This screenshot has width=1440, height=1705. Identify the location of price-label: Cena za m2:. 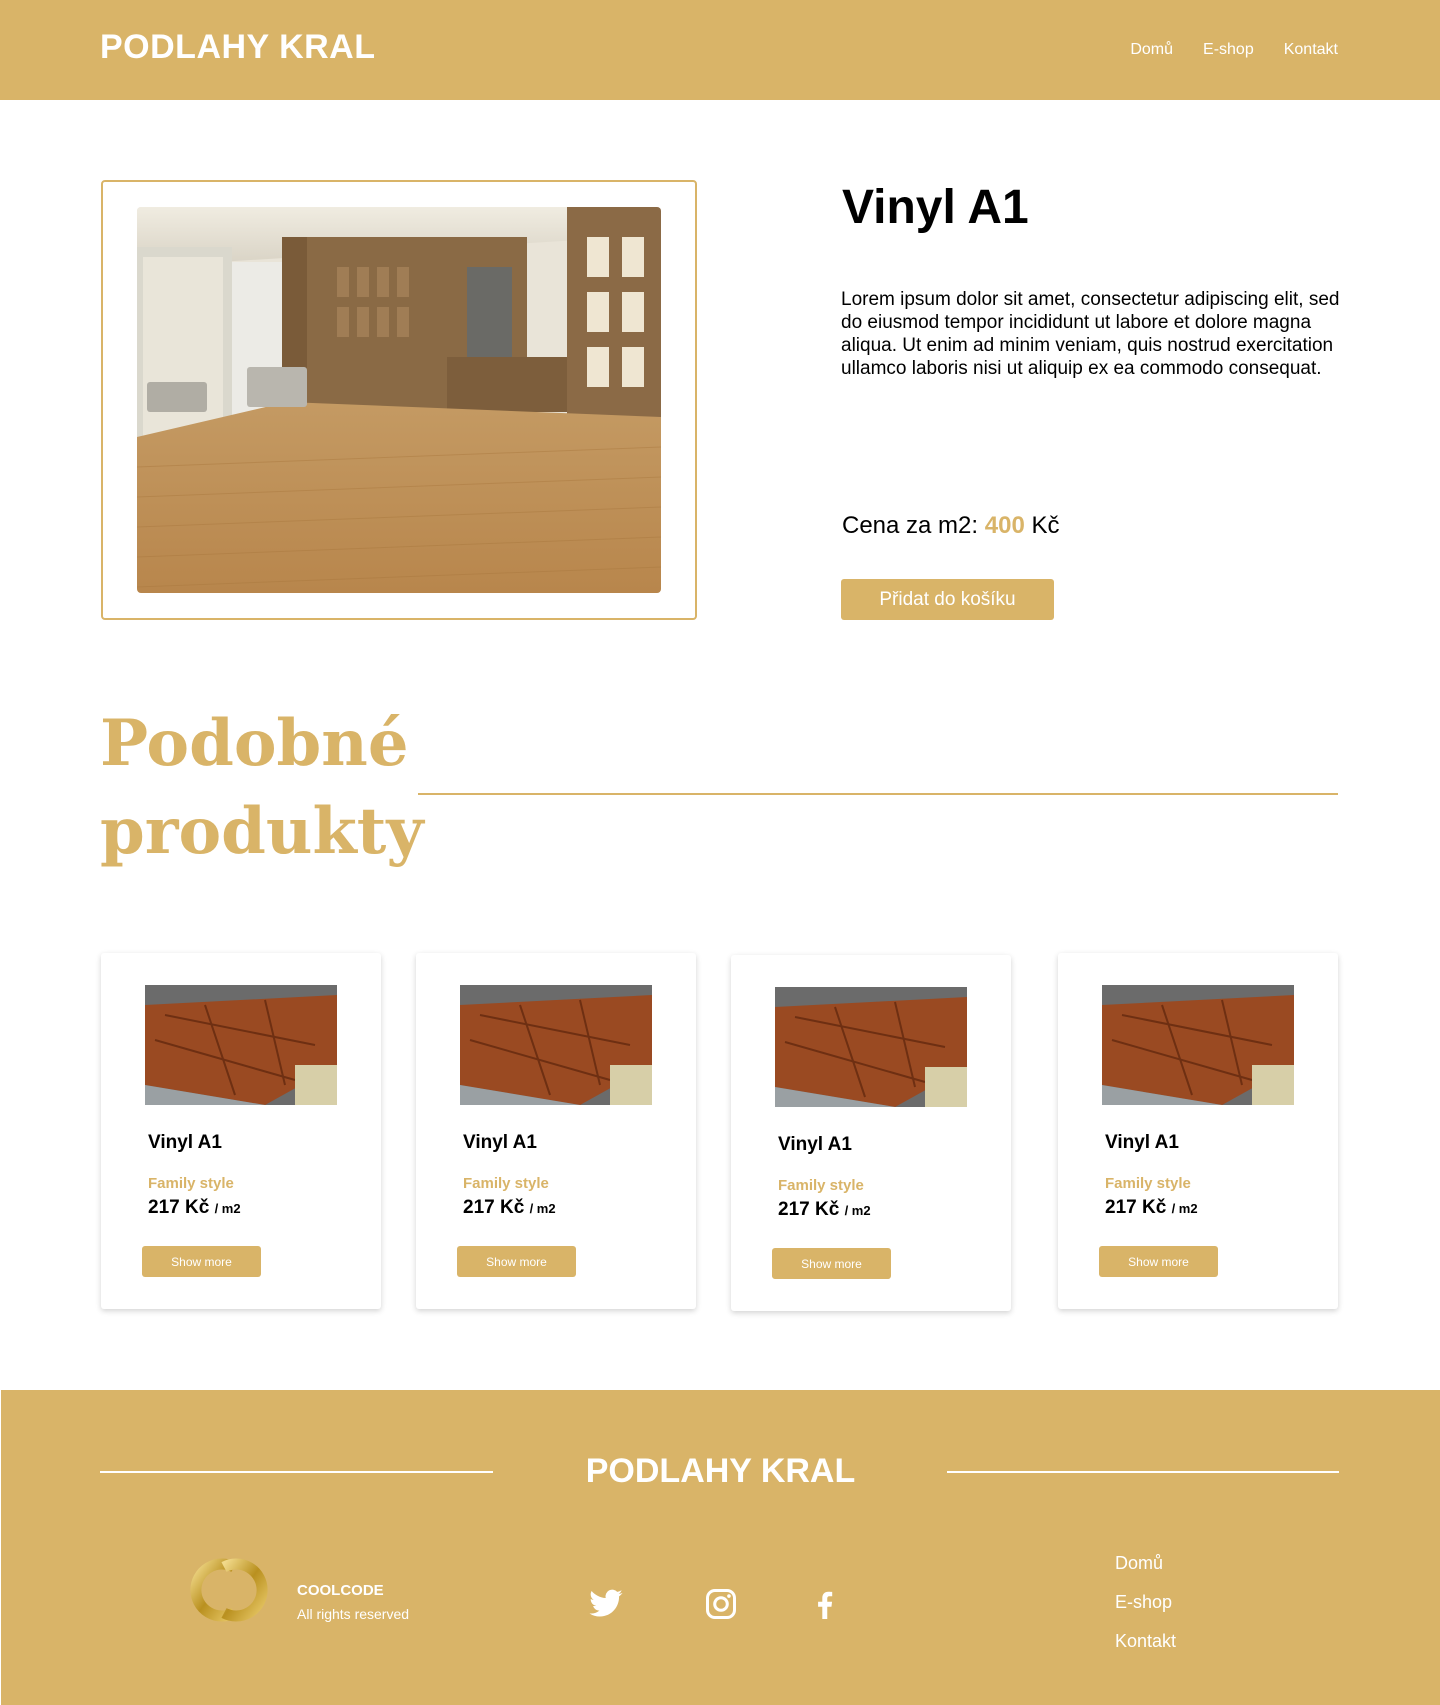
(910, 525).